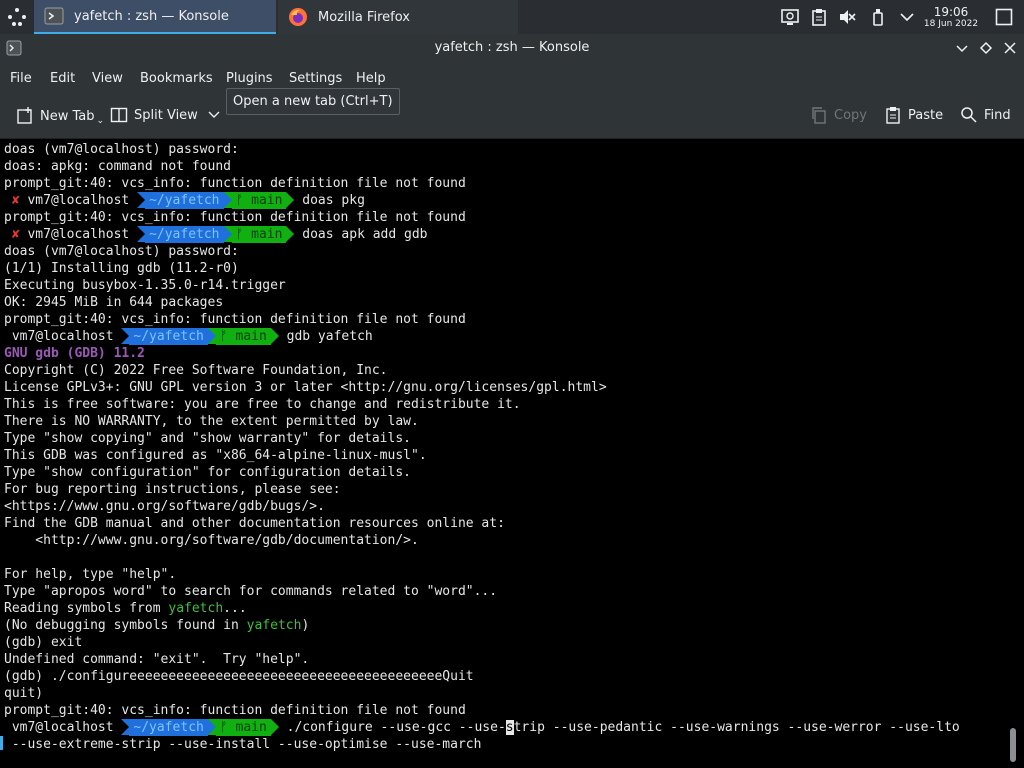 The width and height of the screenshot is (1024, 768). Describe the element at coordinates (24, 115) in the screenshot. I see `new-tab-icon` at that location.